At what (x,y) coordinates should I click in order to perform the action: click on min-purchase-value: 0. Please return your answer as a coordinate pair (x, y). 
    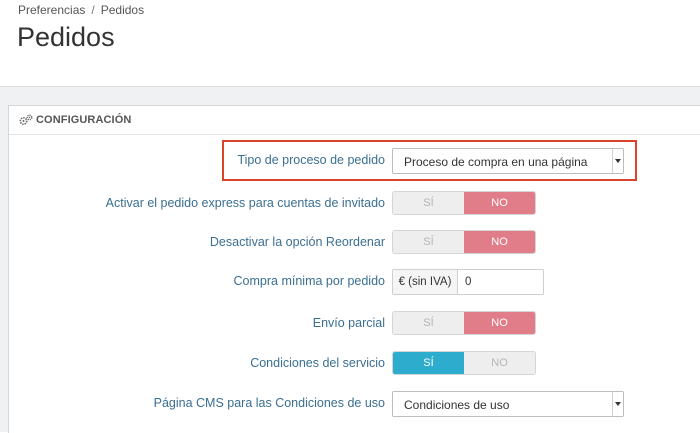
    Looking at the image, I should click on (468, 282).